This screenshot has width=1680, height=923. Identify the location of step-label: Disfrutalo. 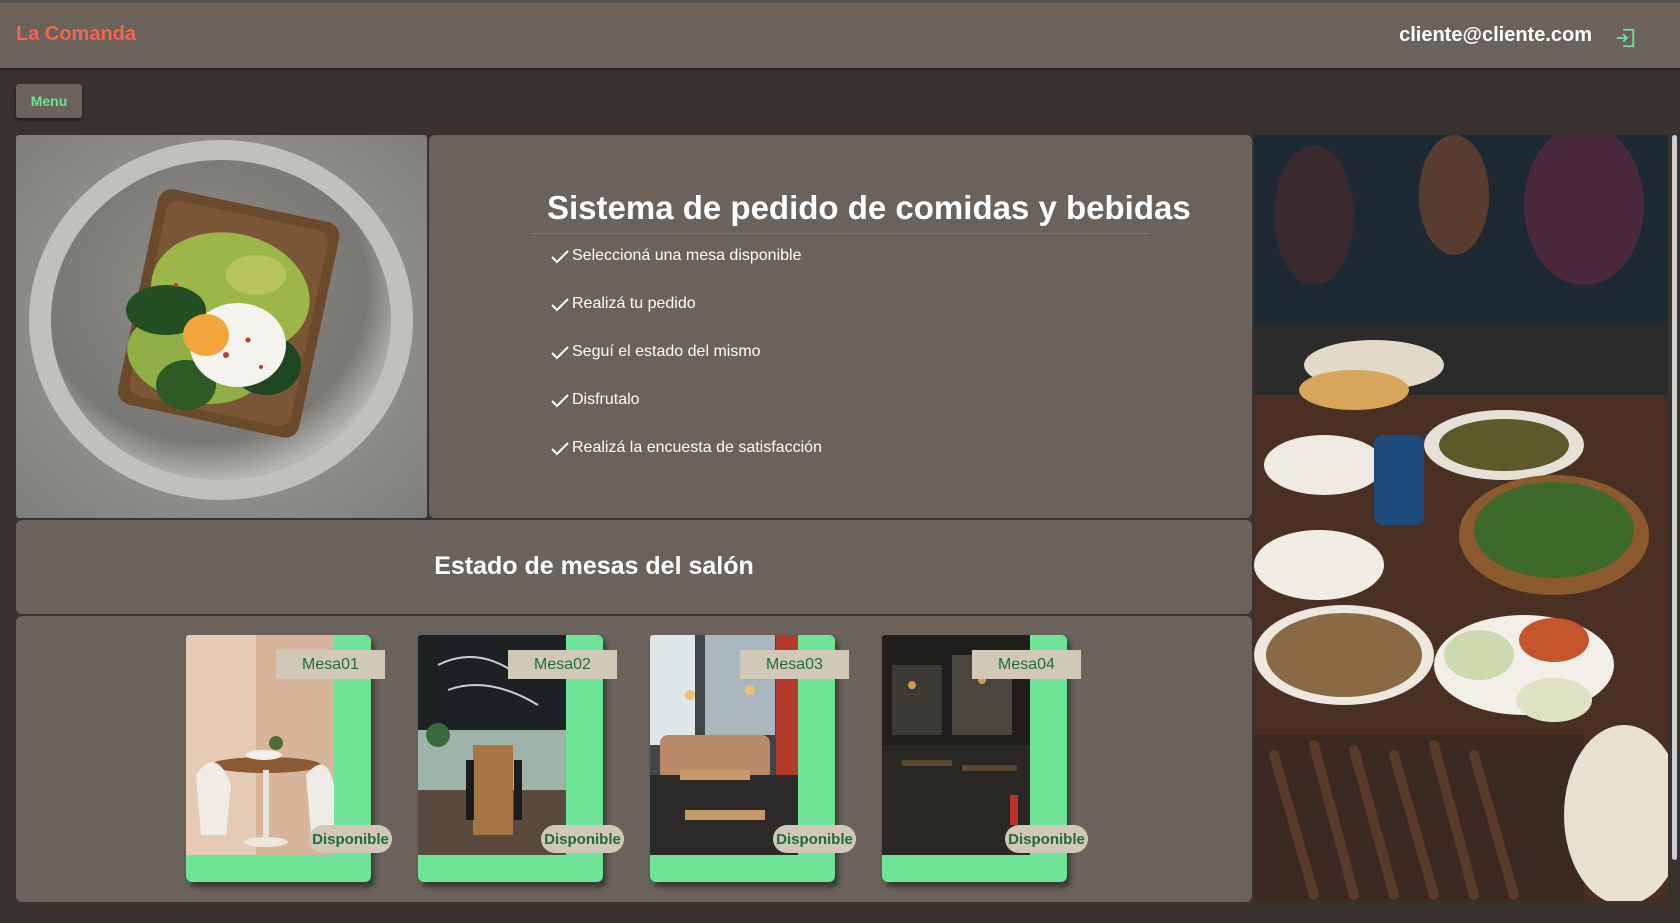
(606, 399).